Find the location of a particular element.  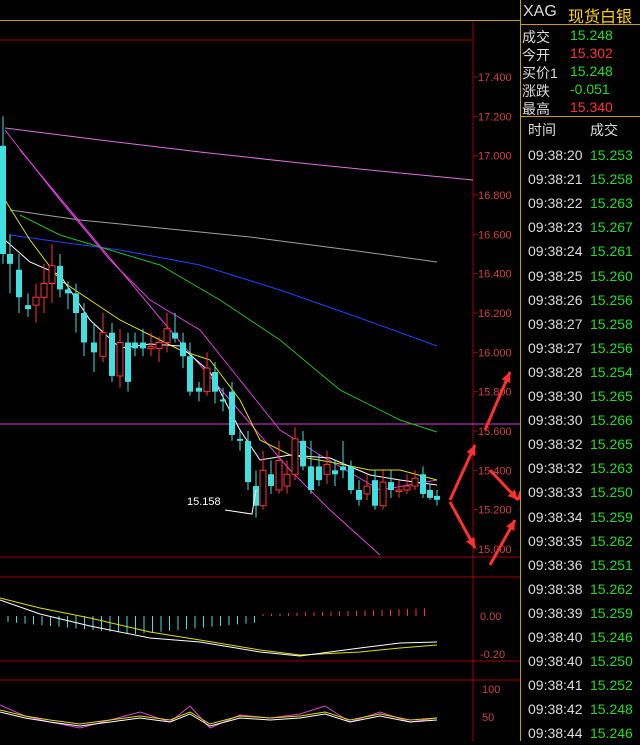

tick-row: 09:38:27 15.258 is located at coordinates (580, 324).